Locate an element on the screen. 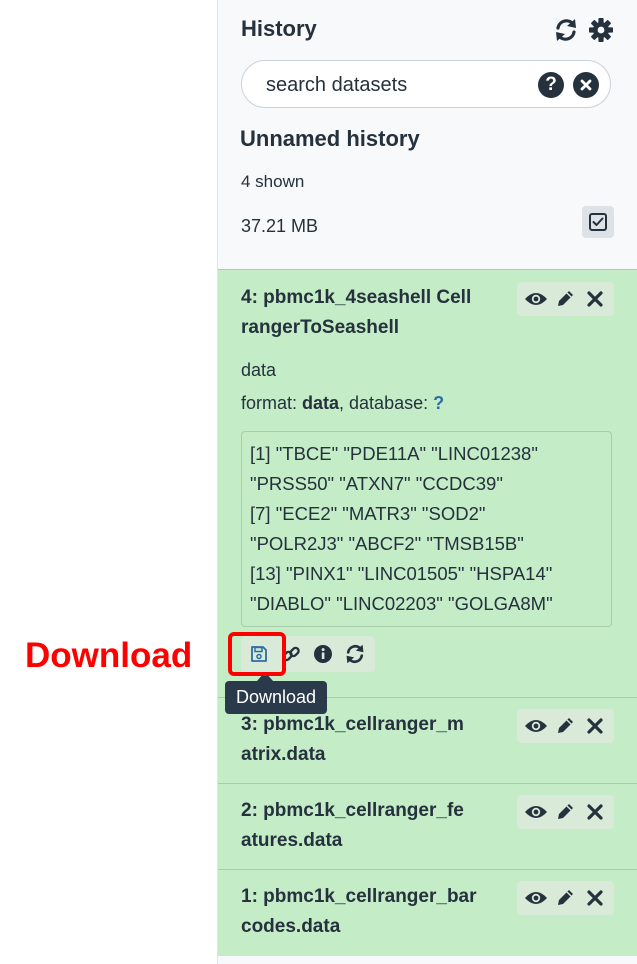 The image size is (637, 964). select-items-button is located at coordinates (598, 222).